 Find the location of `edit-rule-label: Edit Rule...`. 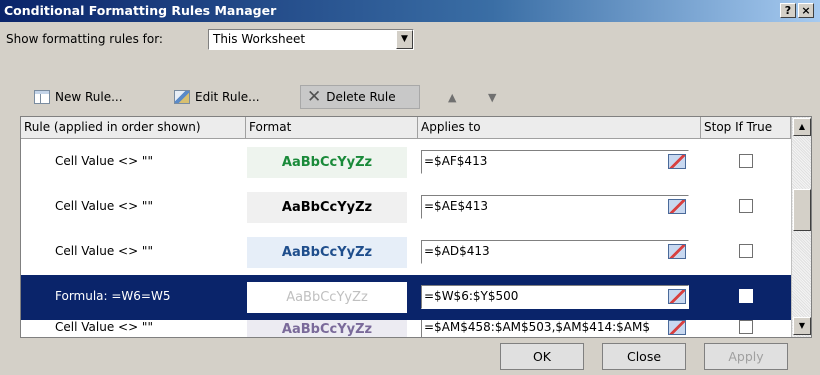

edit-rule-label: Edit Rule... is located at coordinates (227, 97).